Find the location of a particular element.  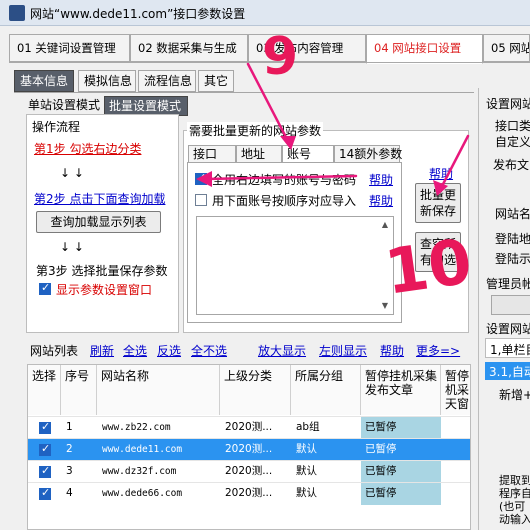

annotation-arrow-to-checkbox is located at coordinates (280, 177).